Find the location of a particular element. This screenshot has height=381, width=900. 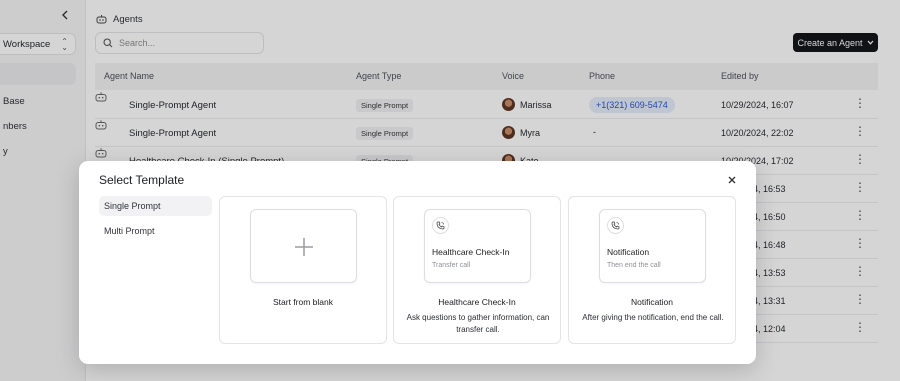

tab-multi-prompt: Multi Prompt is located at coordinates (155, 231).